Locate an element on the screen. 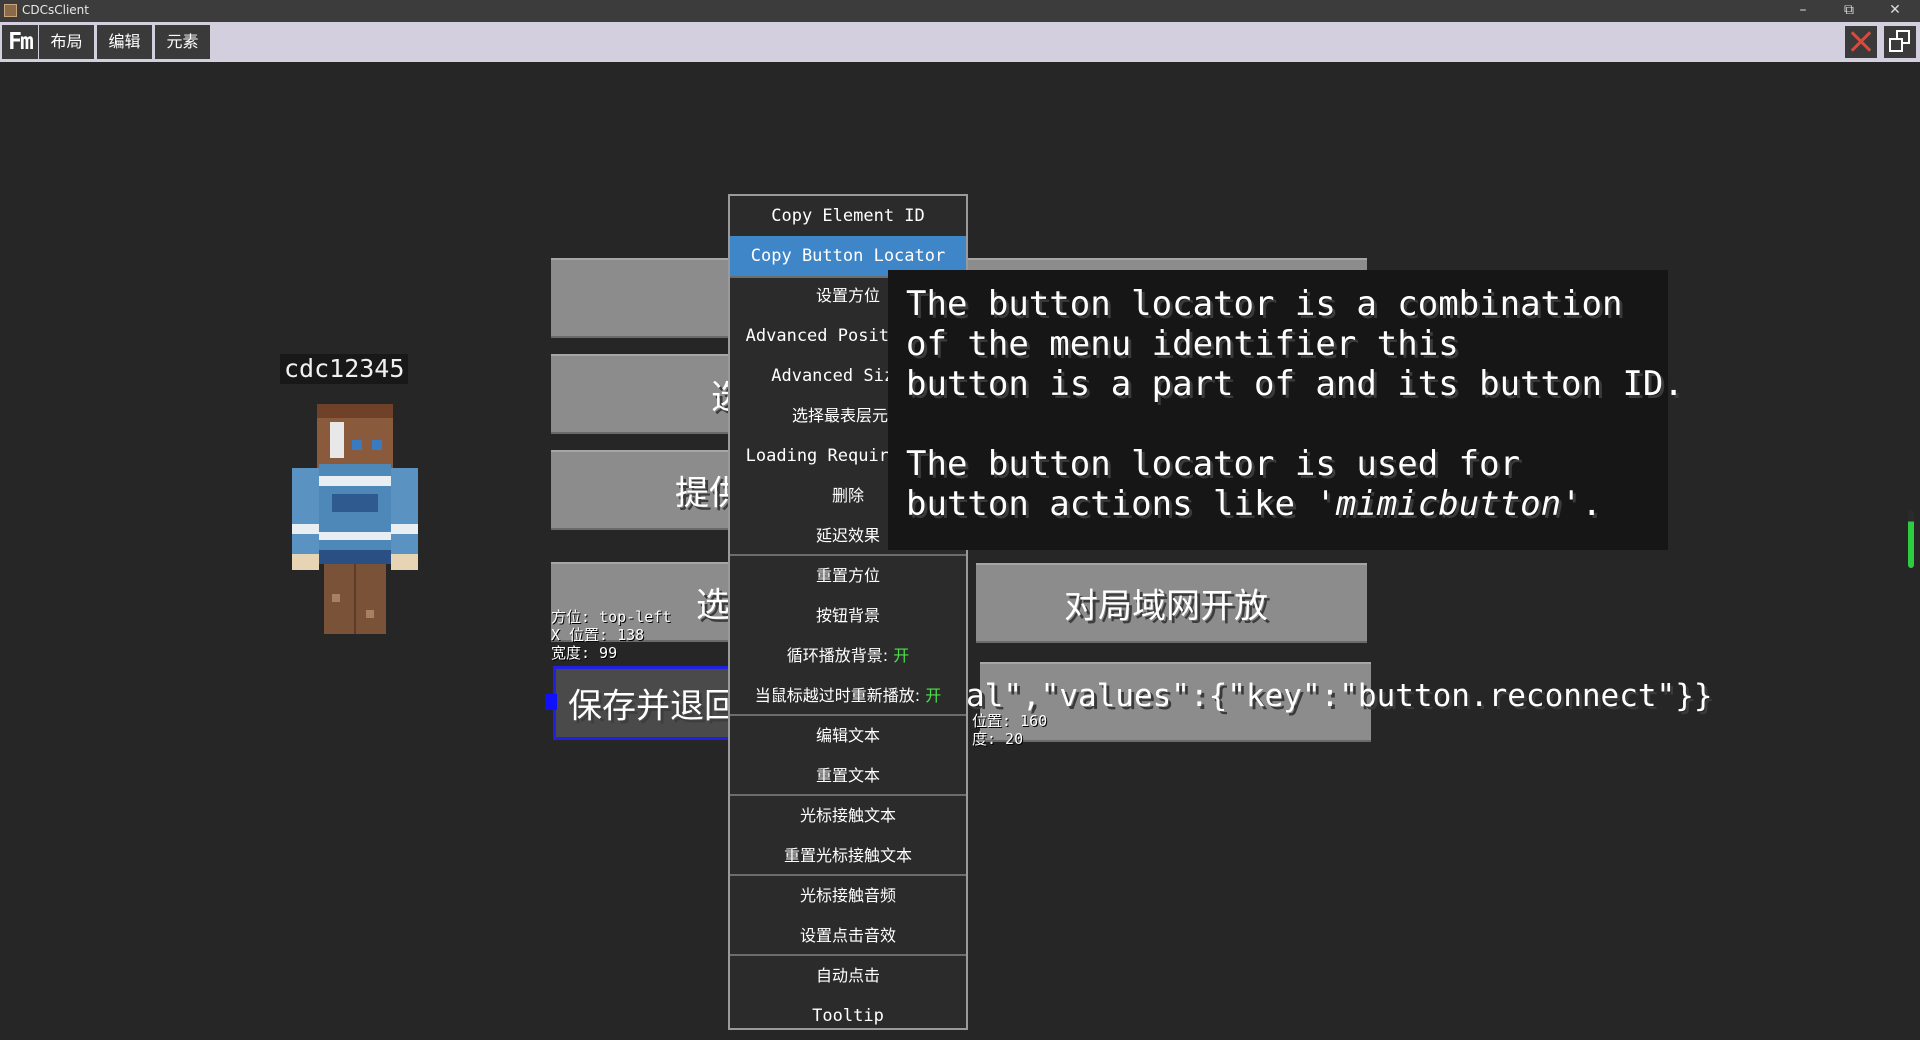 This screenshot has height=1040, width=1920. window-title: CDCsClient is located at coordinates (55, 10).